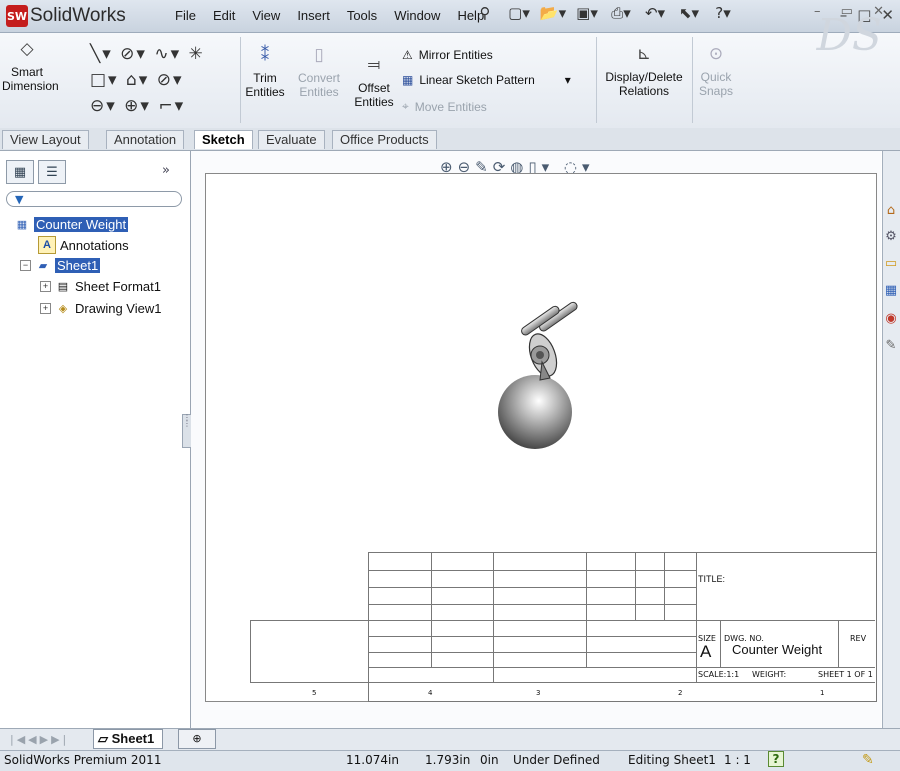 The height and width of the screenshot is (771, 900). Describe the element at coordinates (81, 224) in the screenshot. I see `tree-root-label: Counter Weight` at that location.